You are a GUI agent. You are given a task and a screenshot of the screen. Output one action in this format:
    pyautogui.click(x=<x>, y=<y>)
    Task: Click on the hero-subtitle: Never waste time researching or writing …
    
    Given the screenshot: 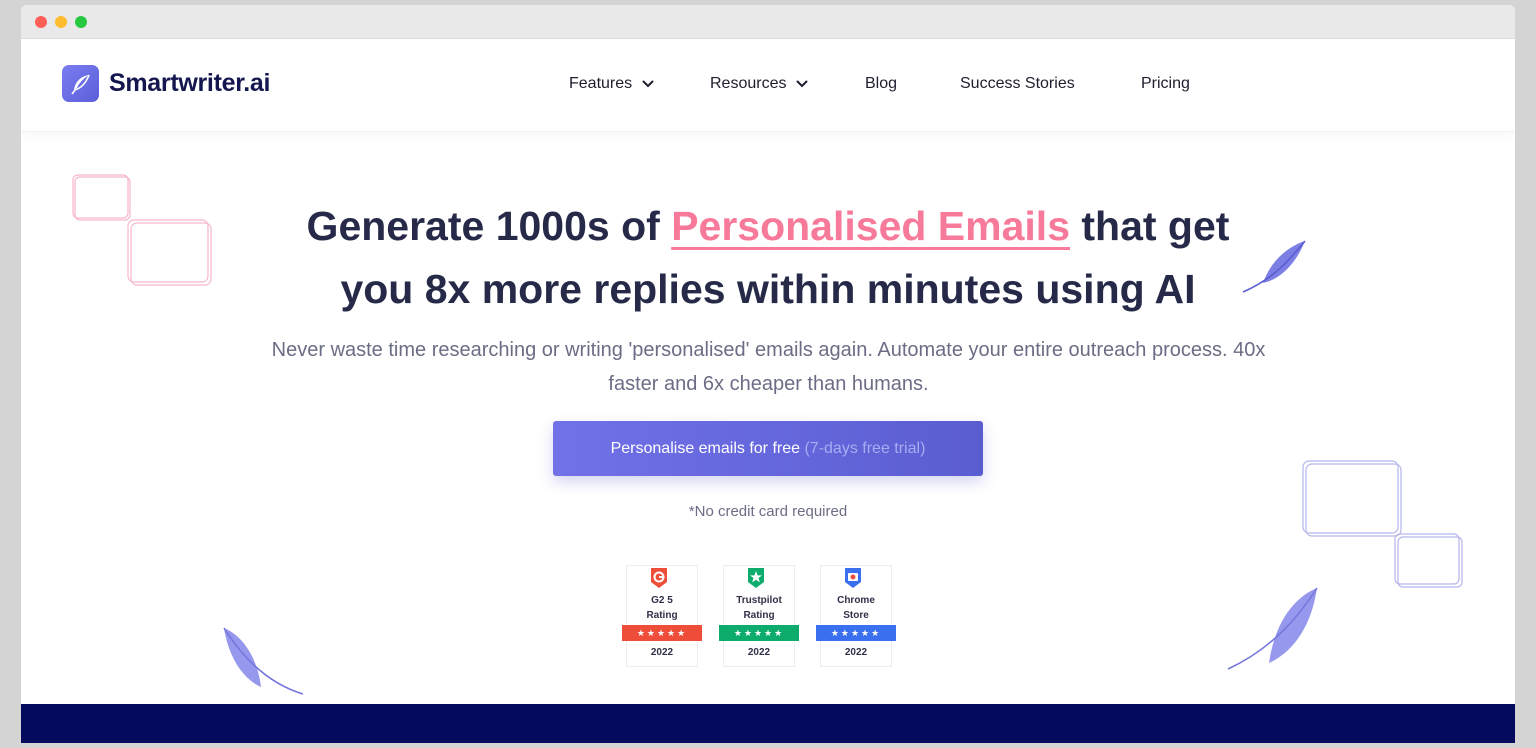 What is the action you would take?
    pyautogui.click(x=768, y=367)
    